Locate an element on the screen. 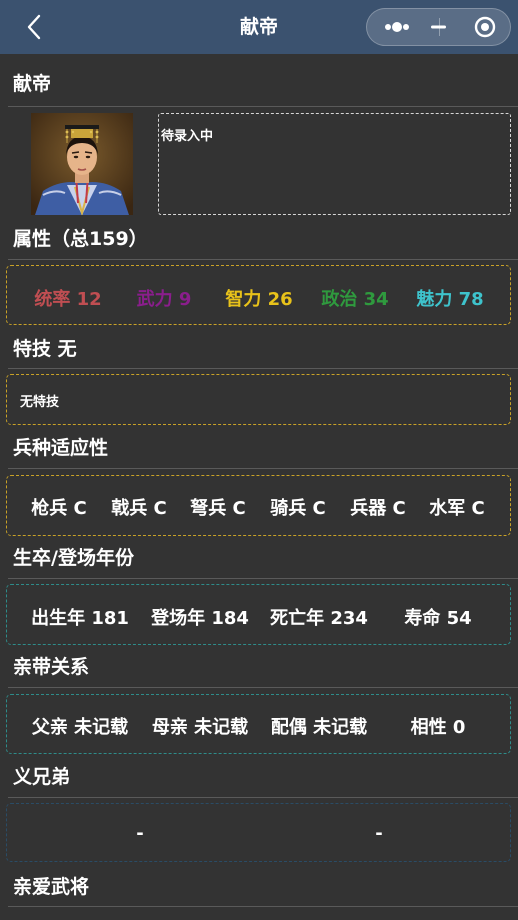 Image resolution: width=518 pixels, height=920 pixels. nav-bar: 献帝 is located at coordinates (259, 27).